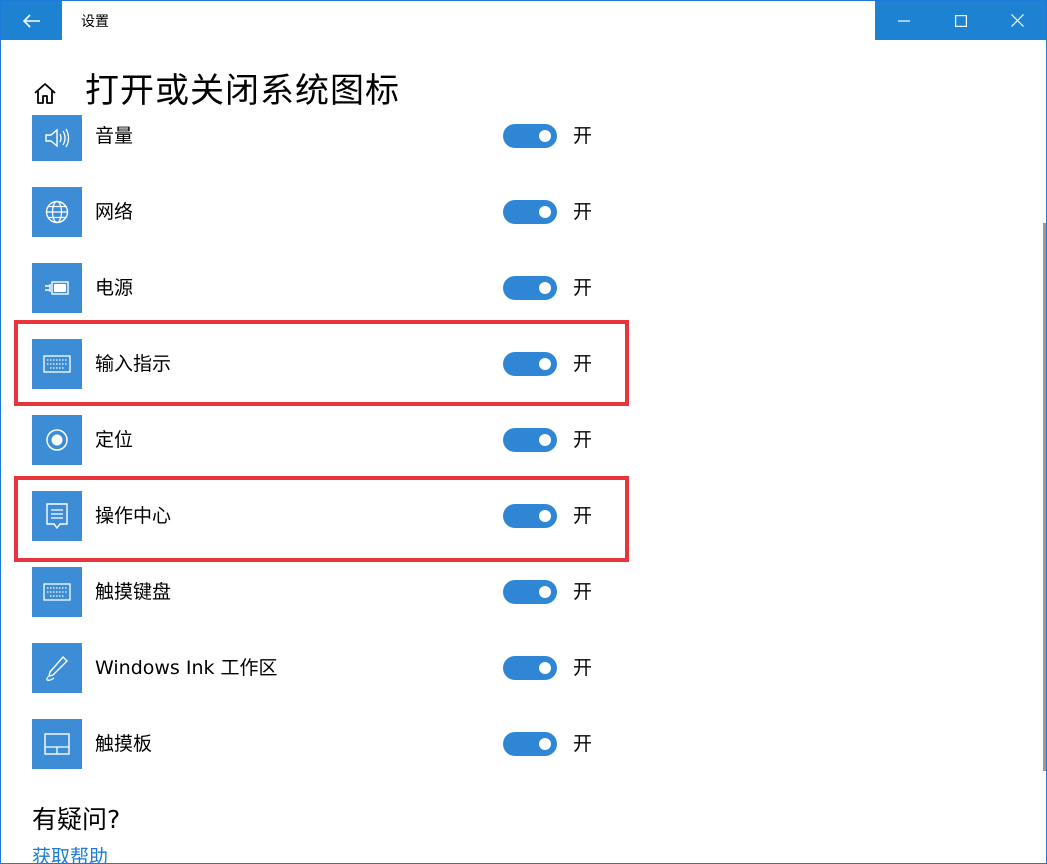 Image resolution: width=1047 pixels, height=864 pixels. I want to click on item-label: 网络, so click(114, 212).